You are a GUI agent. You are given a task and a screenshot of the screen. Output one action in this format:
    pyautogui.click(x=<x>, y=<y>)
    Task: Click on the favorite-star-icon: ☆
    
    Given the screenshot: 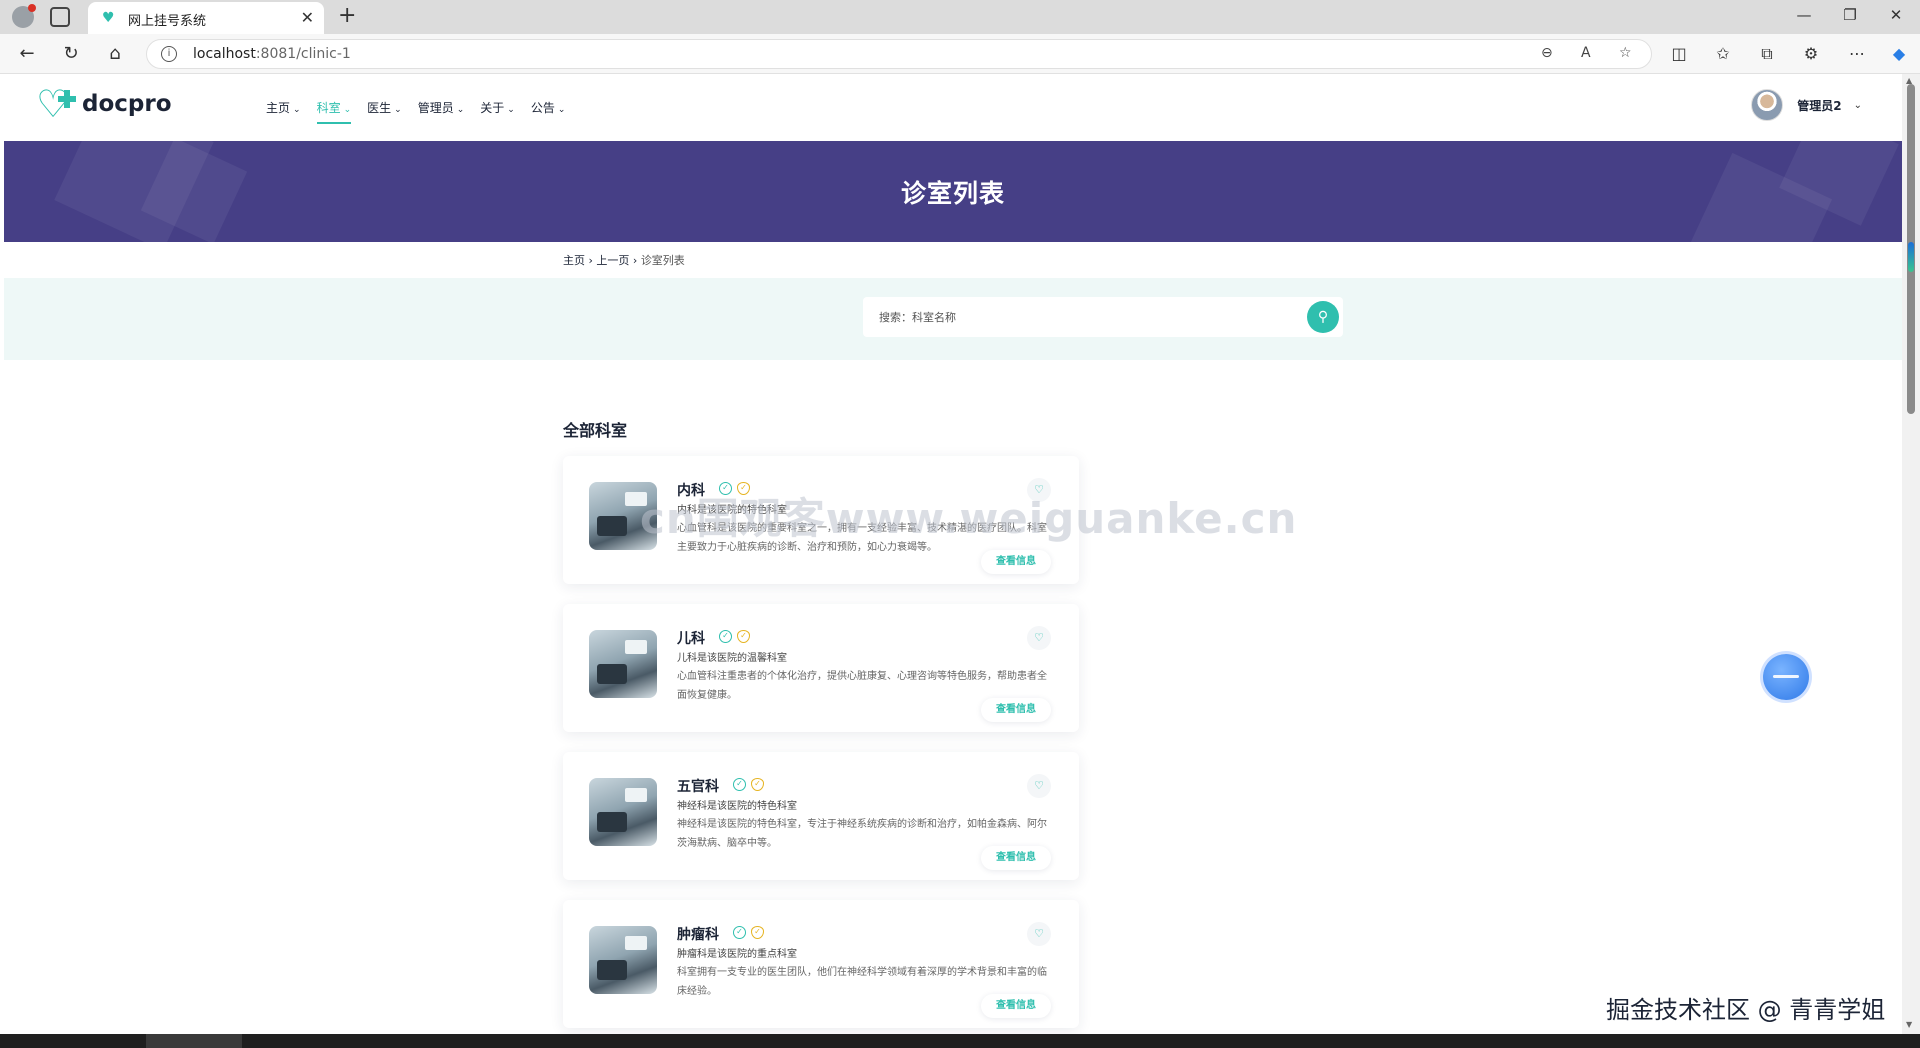 What is the action you would take?
    pyautogui.click(x=1625, y=53)
    